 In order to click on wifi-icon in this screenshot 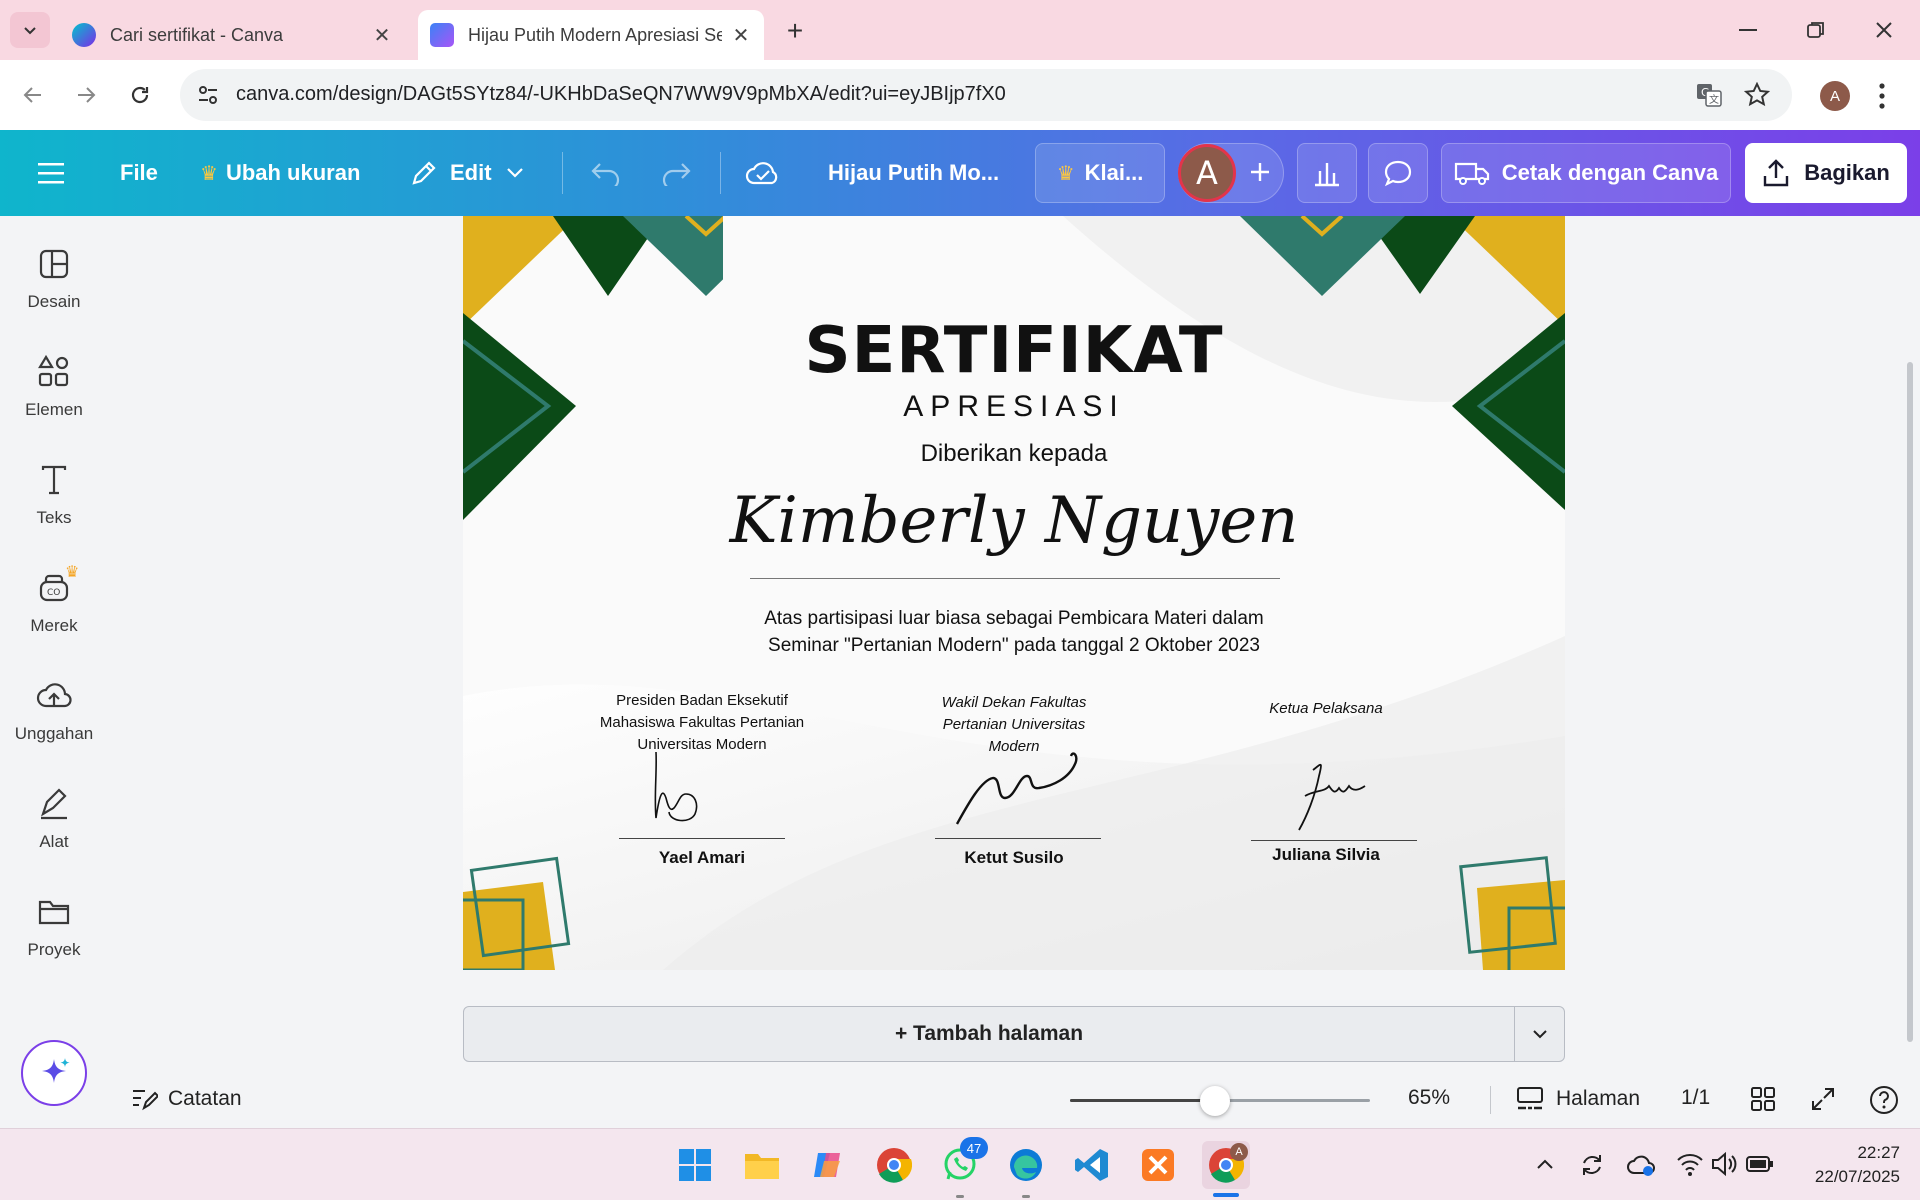, I will do `click(1690, 1164)`.